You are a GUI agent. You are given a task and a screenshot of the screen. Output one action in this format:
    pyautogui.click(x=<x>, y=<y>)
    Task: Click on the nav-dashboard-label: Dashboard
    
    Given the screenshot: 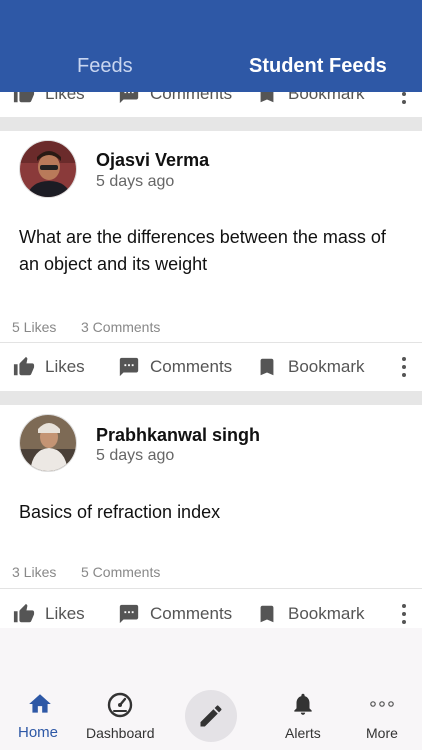 What is the action you would take?
    pyautogui.click(x=120, y=733)
    